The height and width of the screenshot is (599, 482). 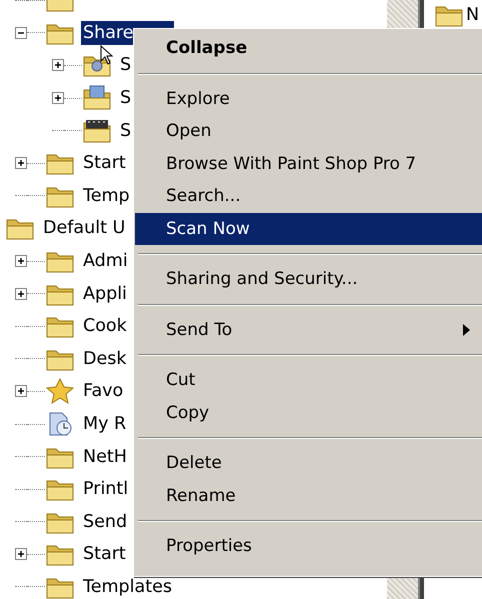 What do you see at coordinates (97, 131) in the screenshot?
I see `film-folder-icon` at bounding box center [97, 131].